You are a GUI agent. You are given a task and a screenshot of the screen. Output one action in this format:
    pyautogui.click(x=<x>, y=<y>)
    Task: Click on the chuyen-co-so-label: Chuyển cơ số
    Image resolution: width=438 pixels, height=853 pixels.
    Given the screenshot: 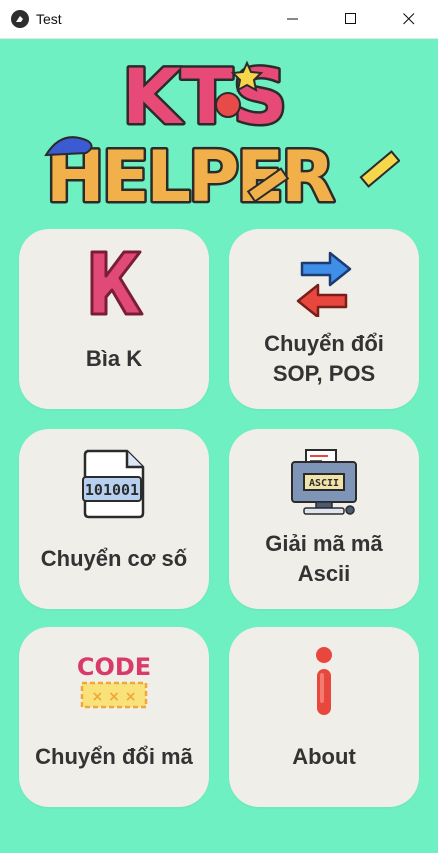 What is the action you would take?
    pyautogui.click(x=114, y=558)
    